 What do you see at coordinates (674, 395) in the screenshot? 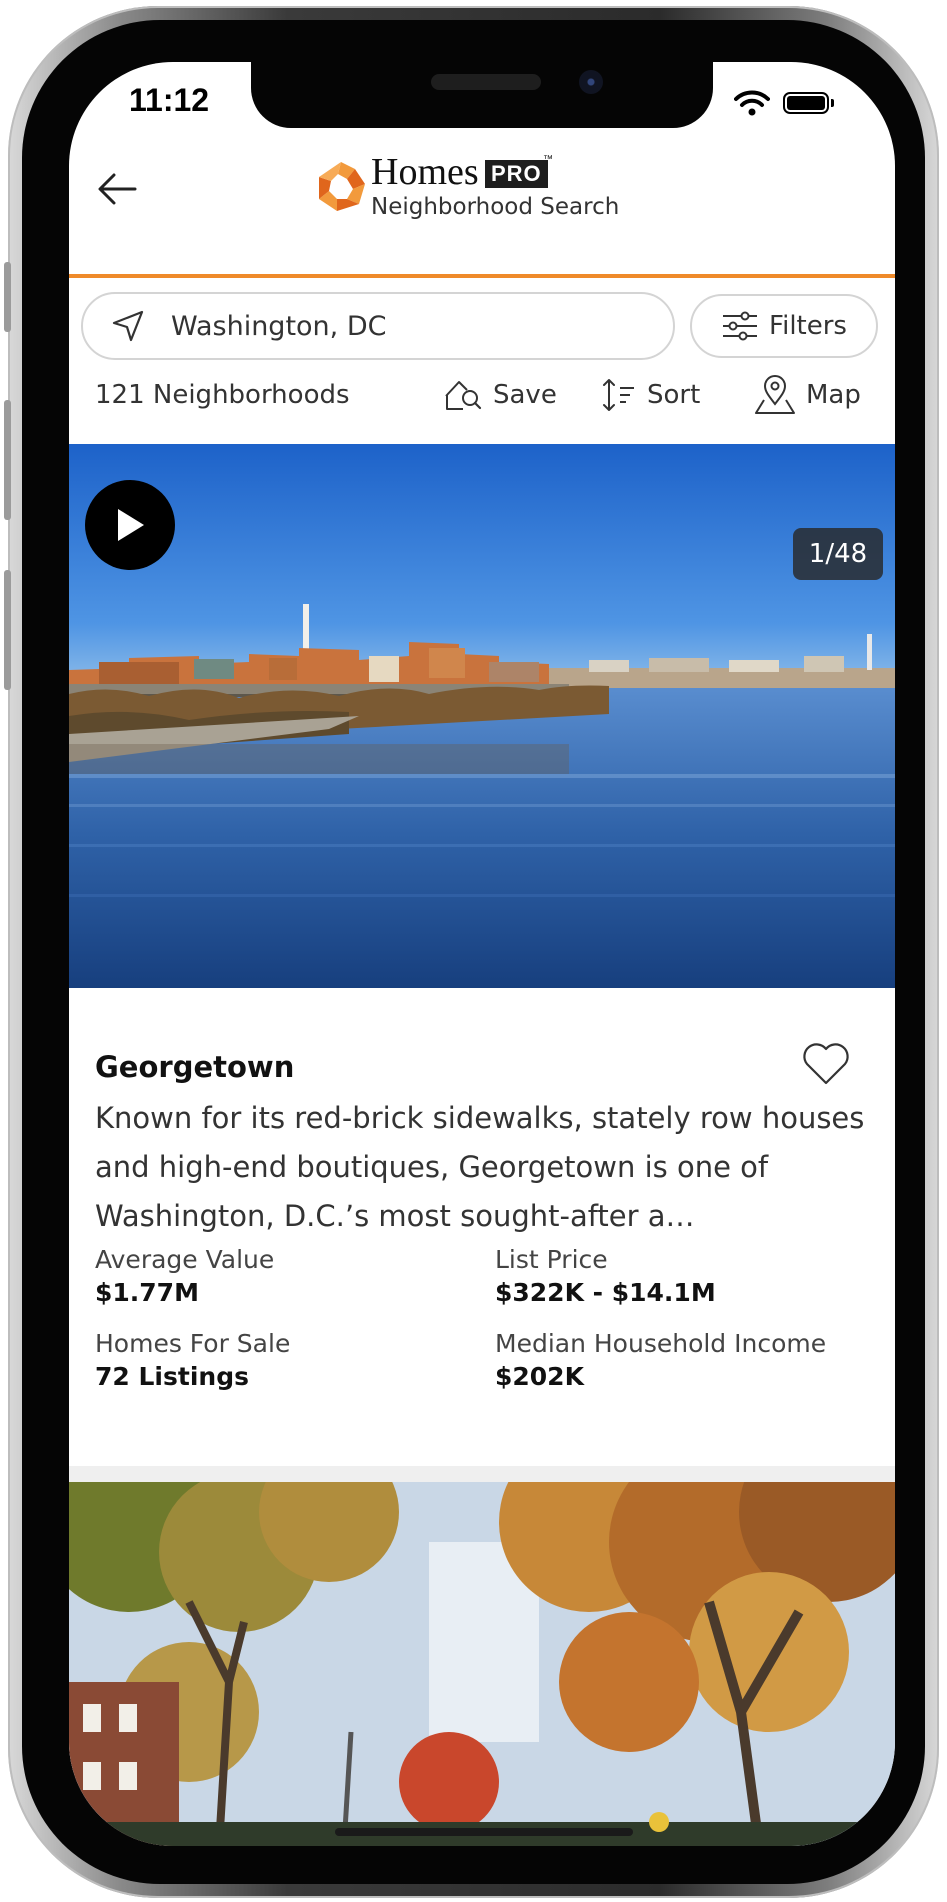
I see `sort-label: Sort` at bounding box center [674, 395].